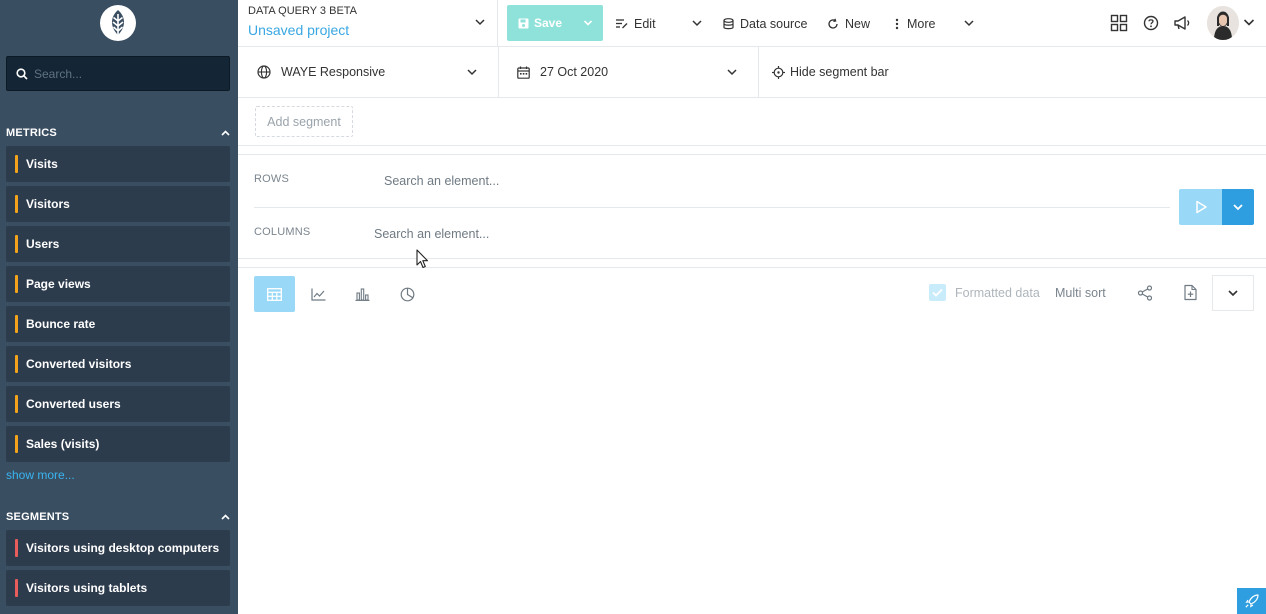 The image size is (1266, 614). Describe the element at coordinates (264, 72) in the screenshot. I see `globe-icon` at that location.